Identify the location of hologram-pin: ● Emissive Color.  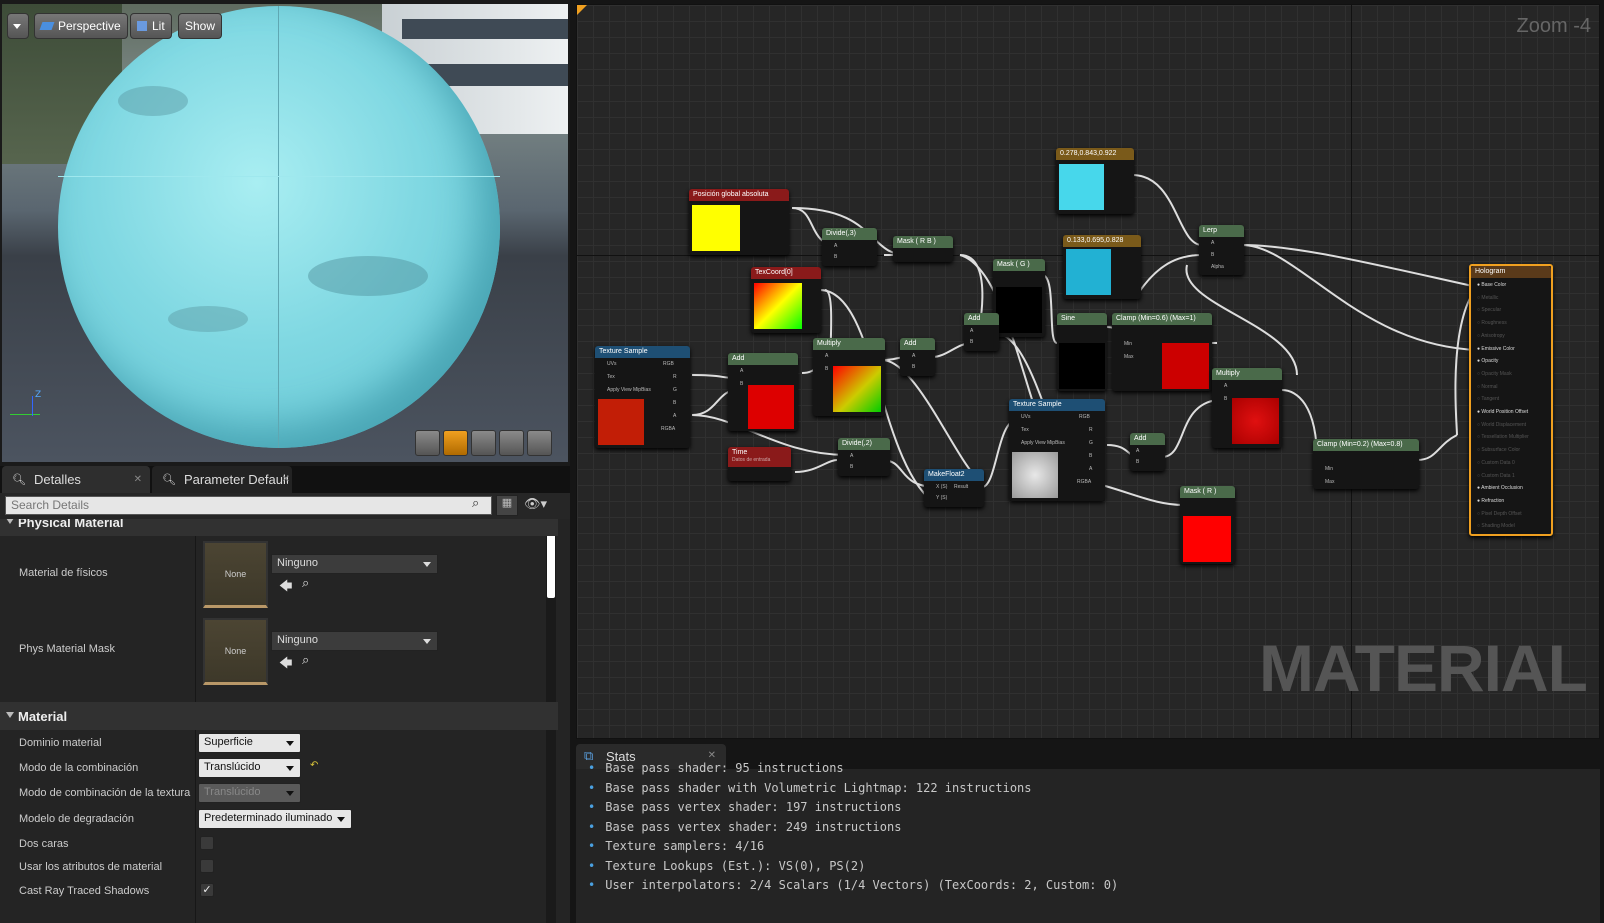
(1496, 349).